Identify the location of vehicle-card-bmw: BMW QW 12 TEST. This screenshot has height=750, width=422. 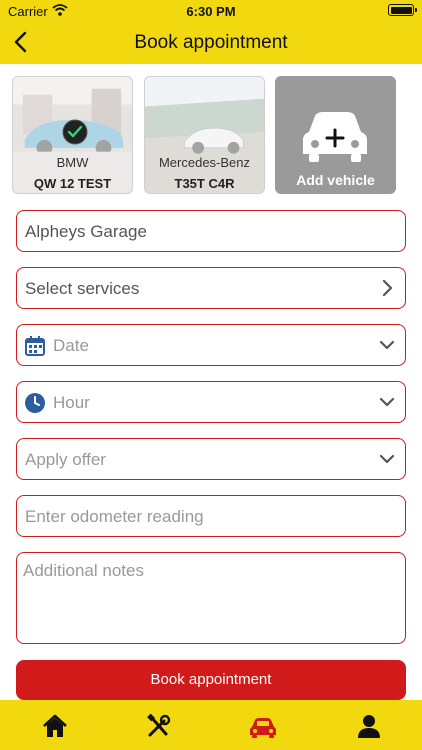
(72, 135).